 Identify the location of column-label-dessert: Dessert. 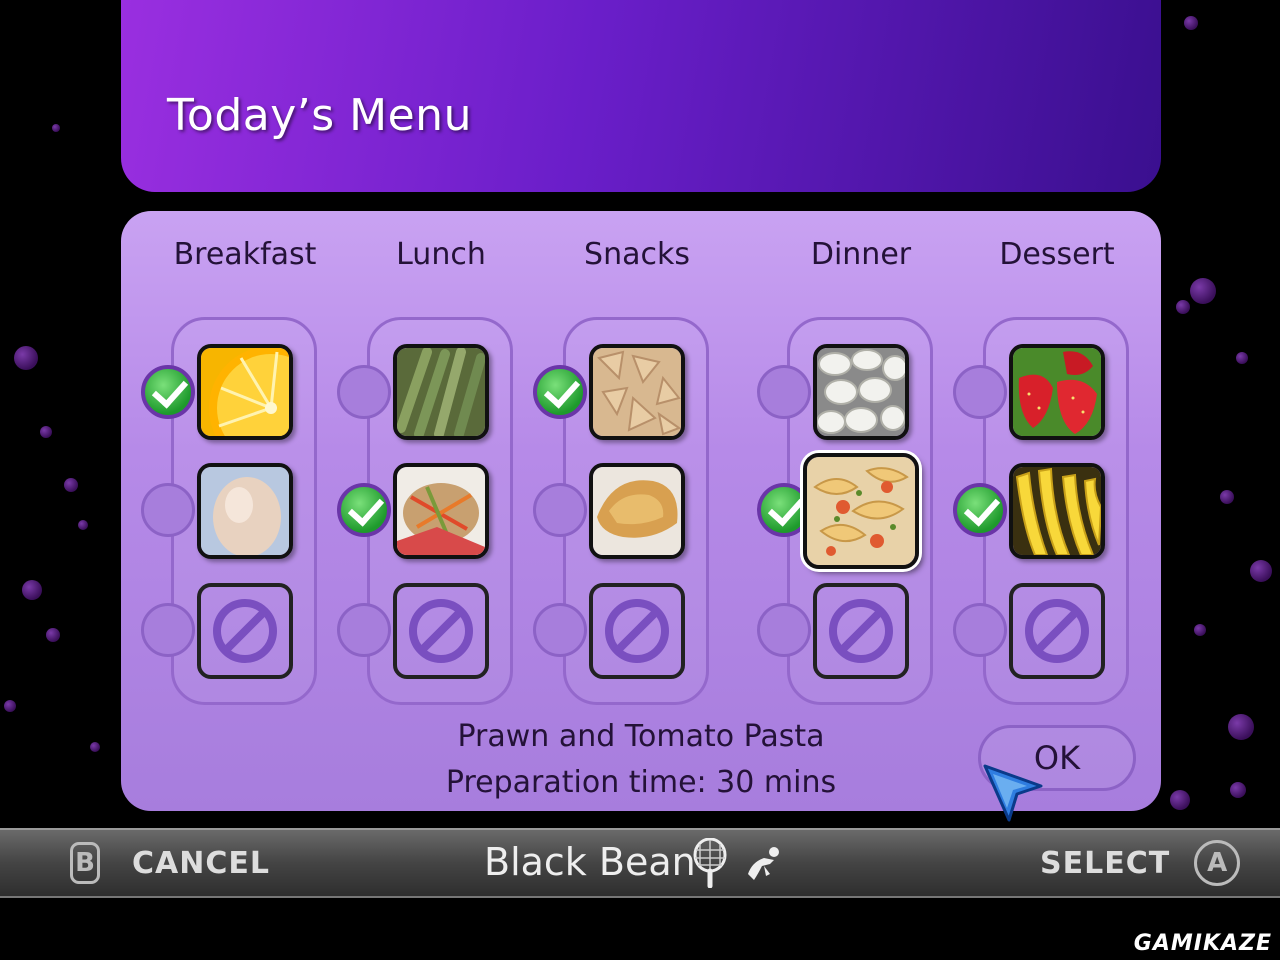
(1057, 254).